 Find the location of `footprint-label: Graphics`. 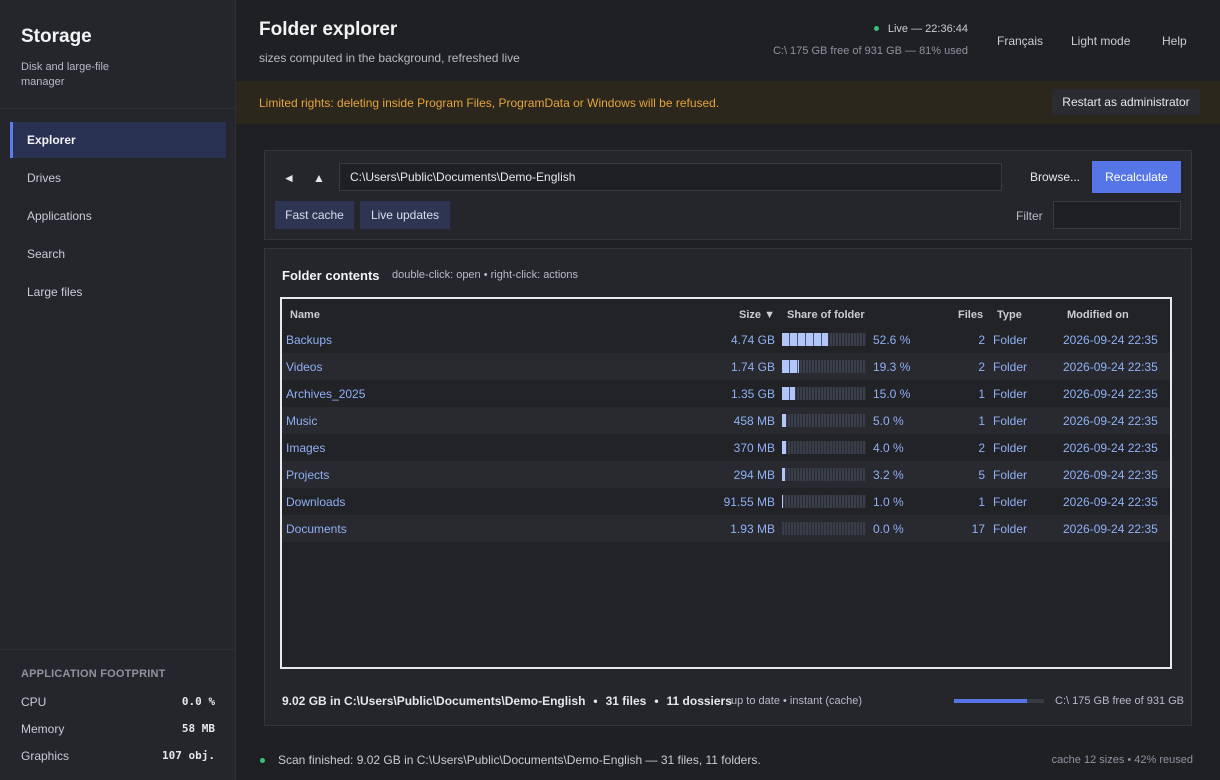

footprint-label: Graphics is located at coordinates (45, 756).